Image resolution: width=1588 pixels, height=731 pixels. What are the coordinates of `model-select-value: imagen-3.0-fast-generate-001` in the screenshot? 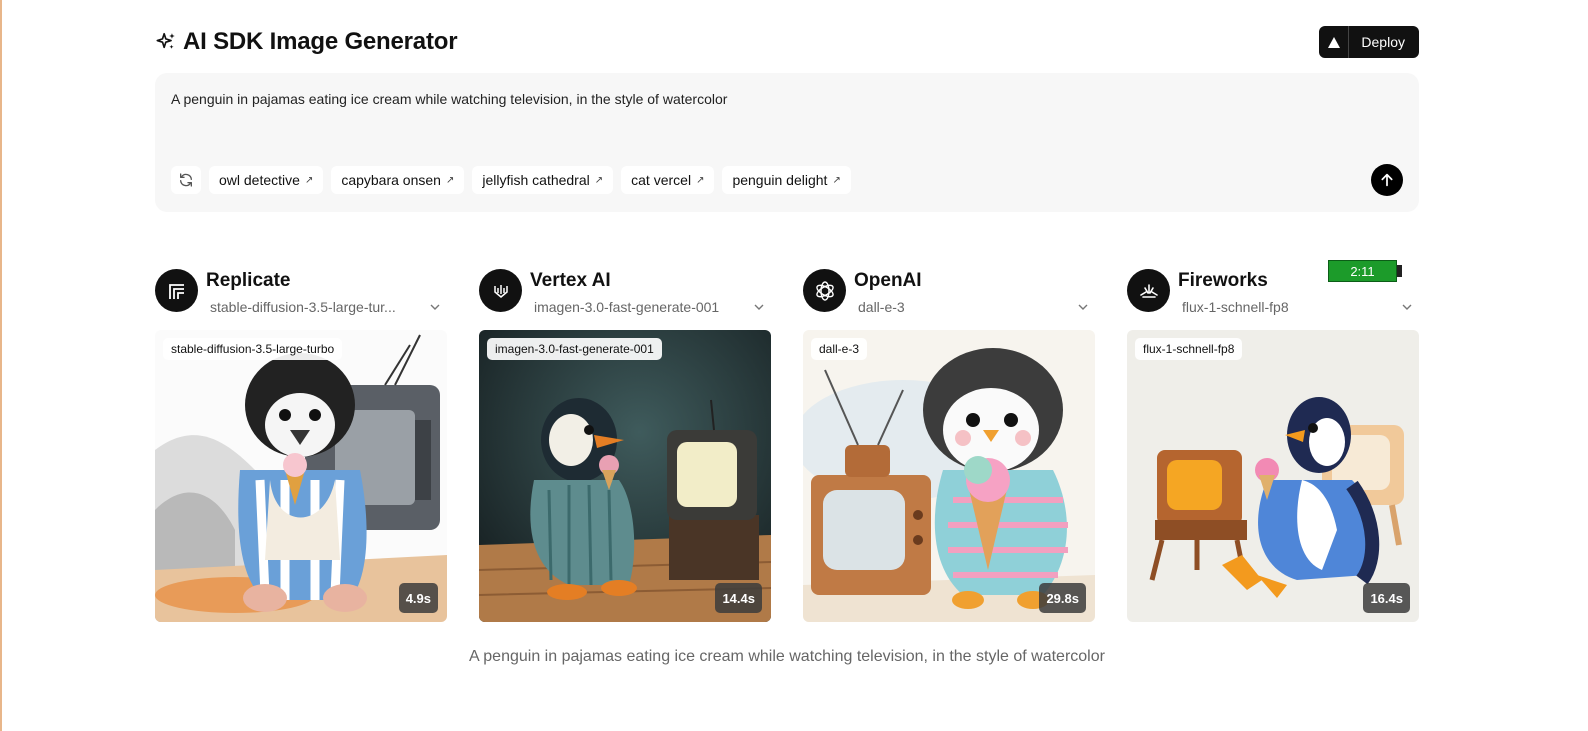 It's located at (627, 307).